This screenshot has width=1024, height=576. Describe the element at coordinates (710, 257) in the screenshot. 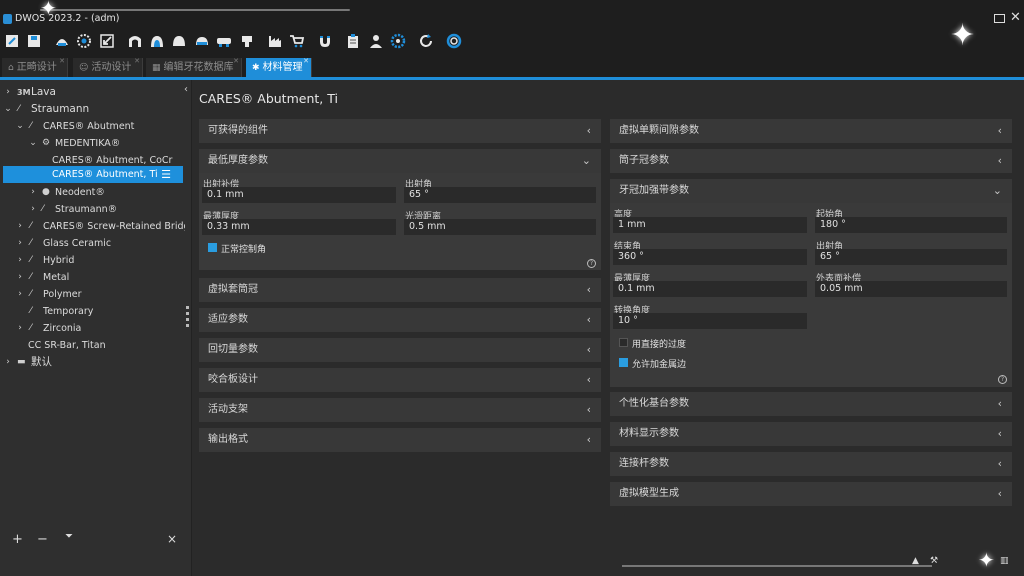

I see `end-angle-field: 360 °` at that location.